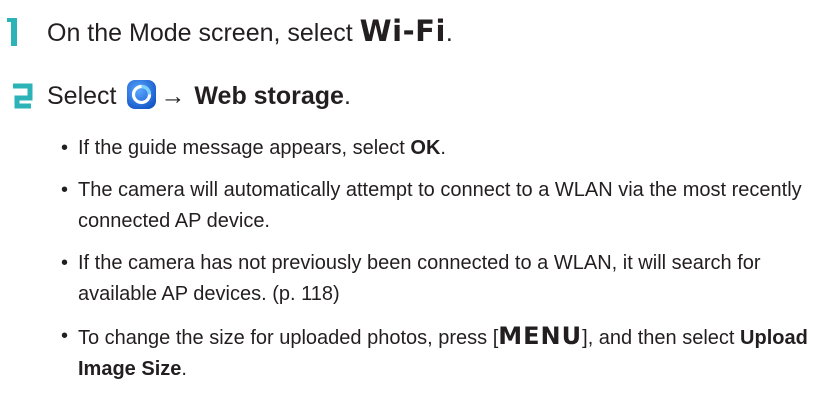 The width and height of the screenshot is (827, 414). I want to click on step-1: On the Mode screen, select Wi-Fi., so click(230, 32).